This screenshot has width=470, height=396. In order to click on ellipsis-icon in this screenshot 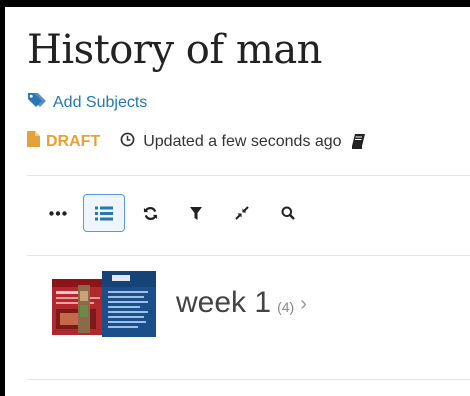, I will do `click(58, 213)`.